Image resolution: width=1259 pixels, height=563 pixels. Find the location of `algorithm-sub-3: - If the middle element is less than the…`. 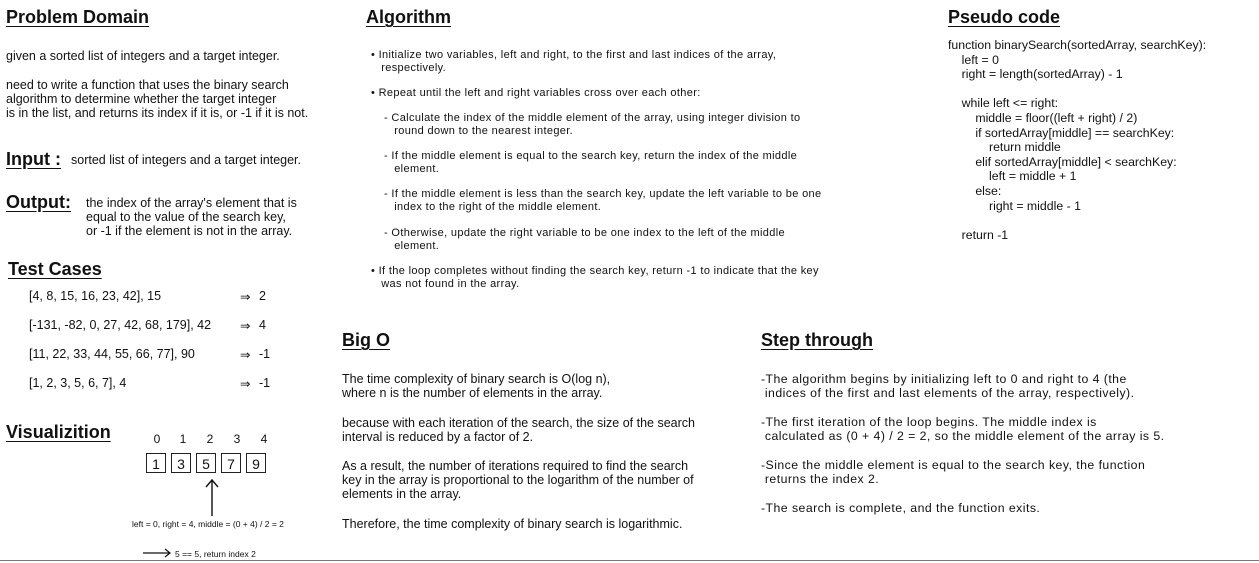

algorithm-sub-3: - If the middle element is less than the… is located at coordinates (603, 200).